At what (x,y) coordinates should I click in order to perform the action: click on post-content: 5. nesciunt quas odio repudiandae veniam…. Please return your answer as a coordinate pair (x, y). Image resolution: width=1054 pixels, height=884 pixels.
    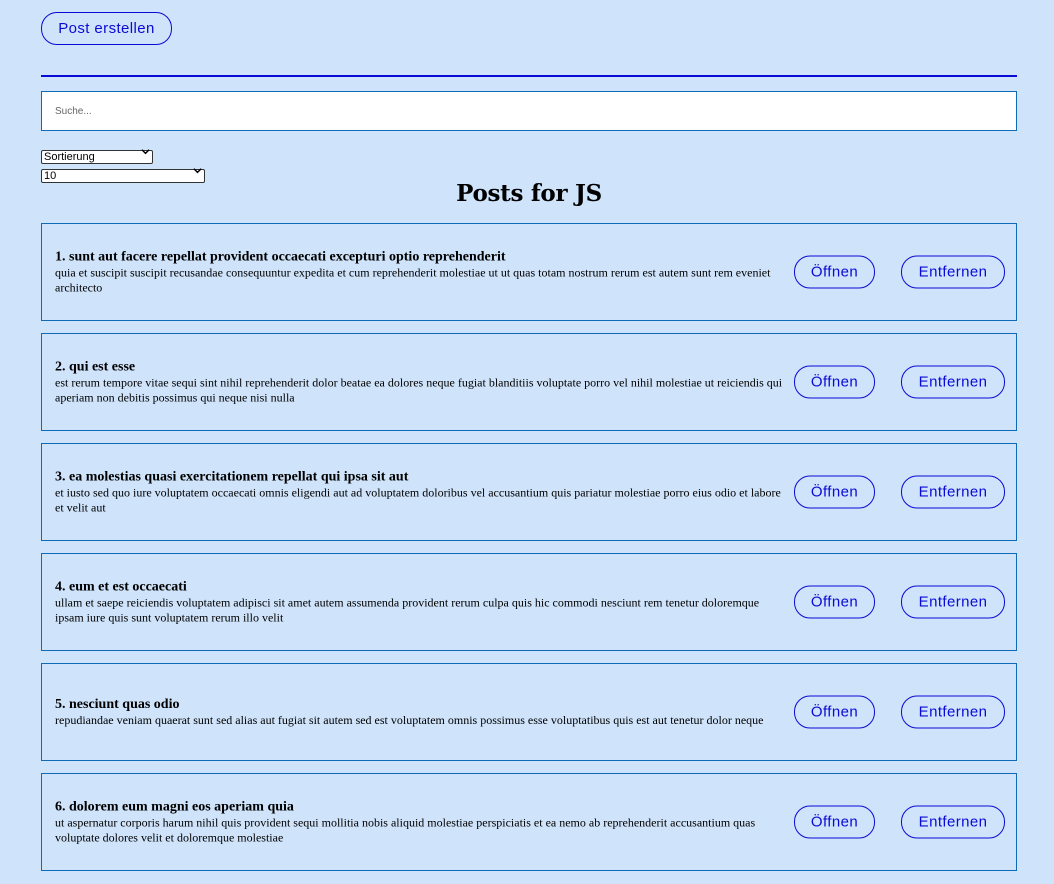
    Looking at the image, I should click on (419, 712).